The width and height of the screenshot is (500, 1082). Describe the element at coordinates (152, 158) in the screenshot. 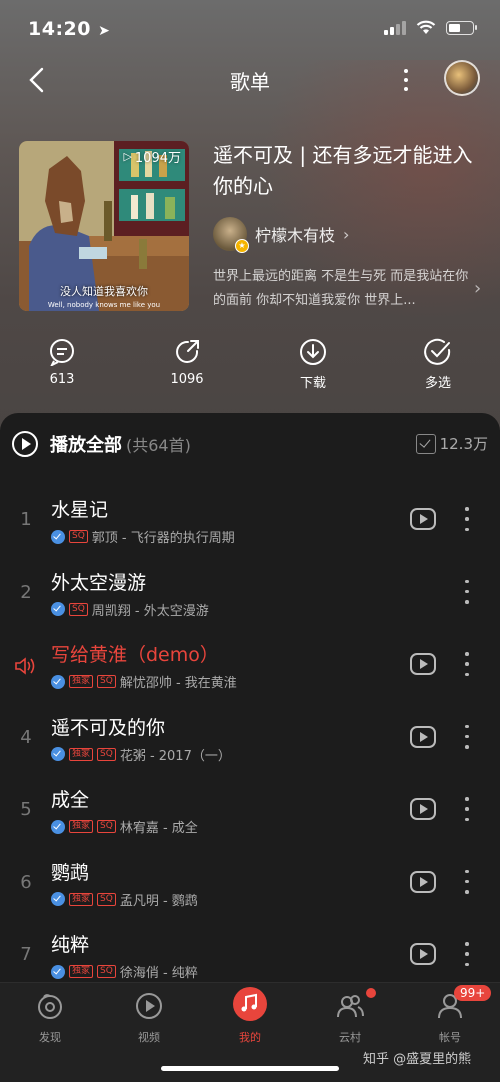

I see `play-count: ▷ 1094万` at that location.